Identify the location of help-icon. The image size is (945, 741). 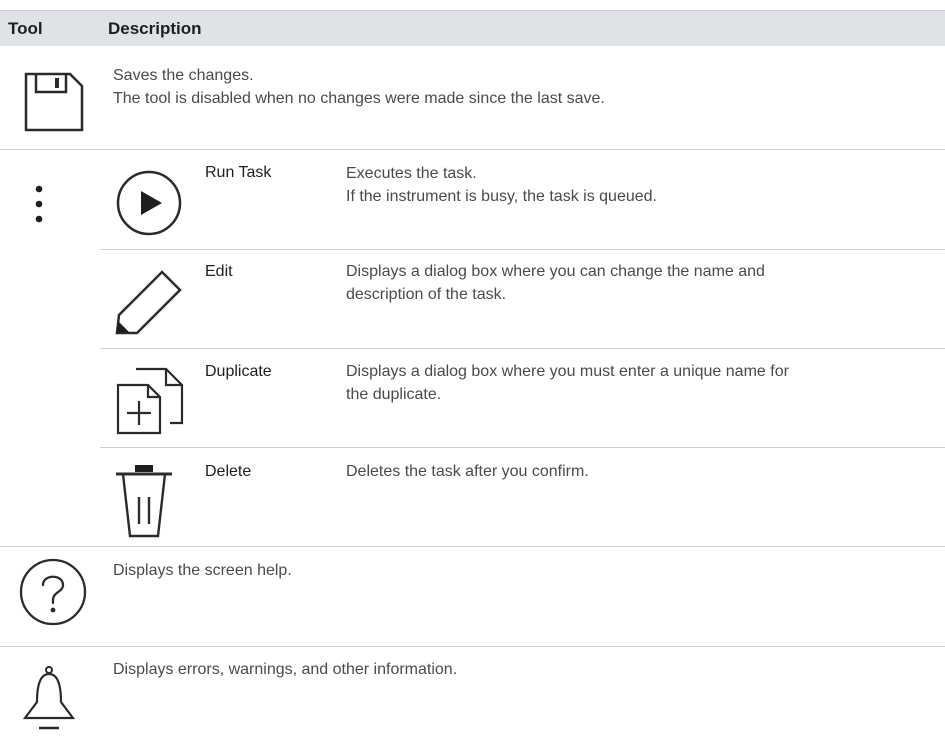
(53, 592).